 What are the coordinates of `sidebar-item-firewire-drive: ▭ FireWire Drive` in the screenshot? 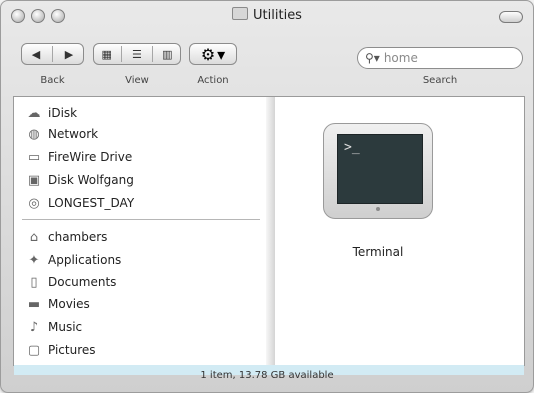 It's located at (79, 157).